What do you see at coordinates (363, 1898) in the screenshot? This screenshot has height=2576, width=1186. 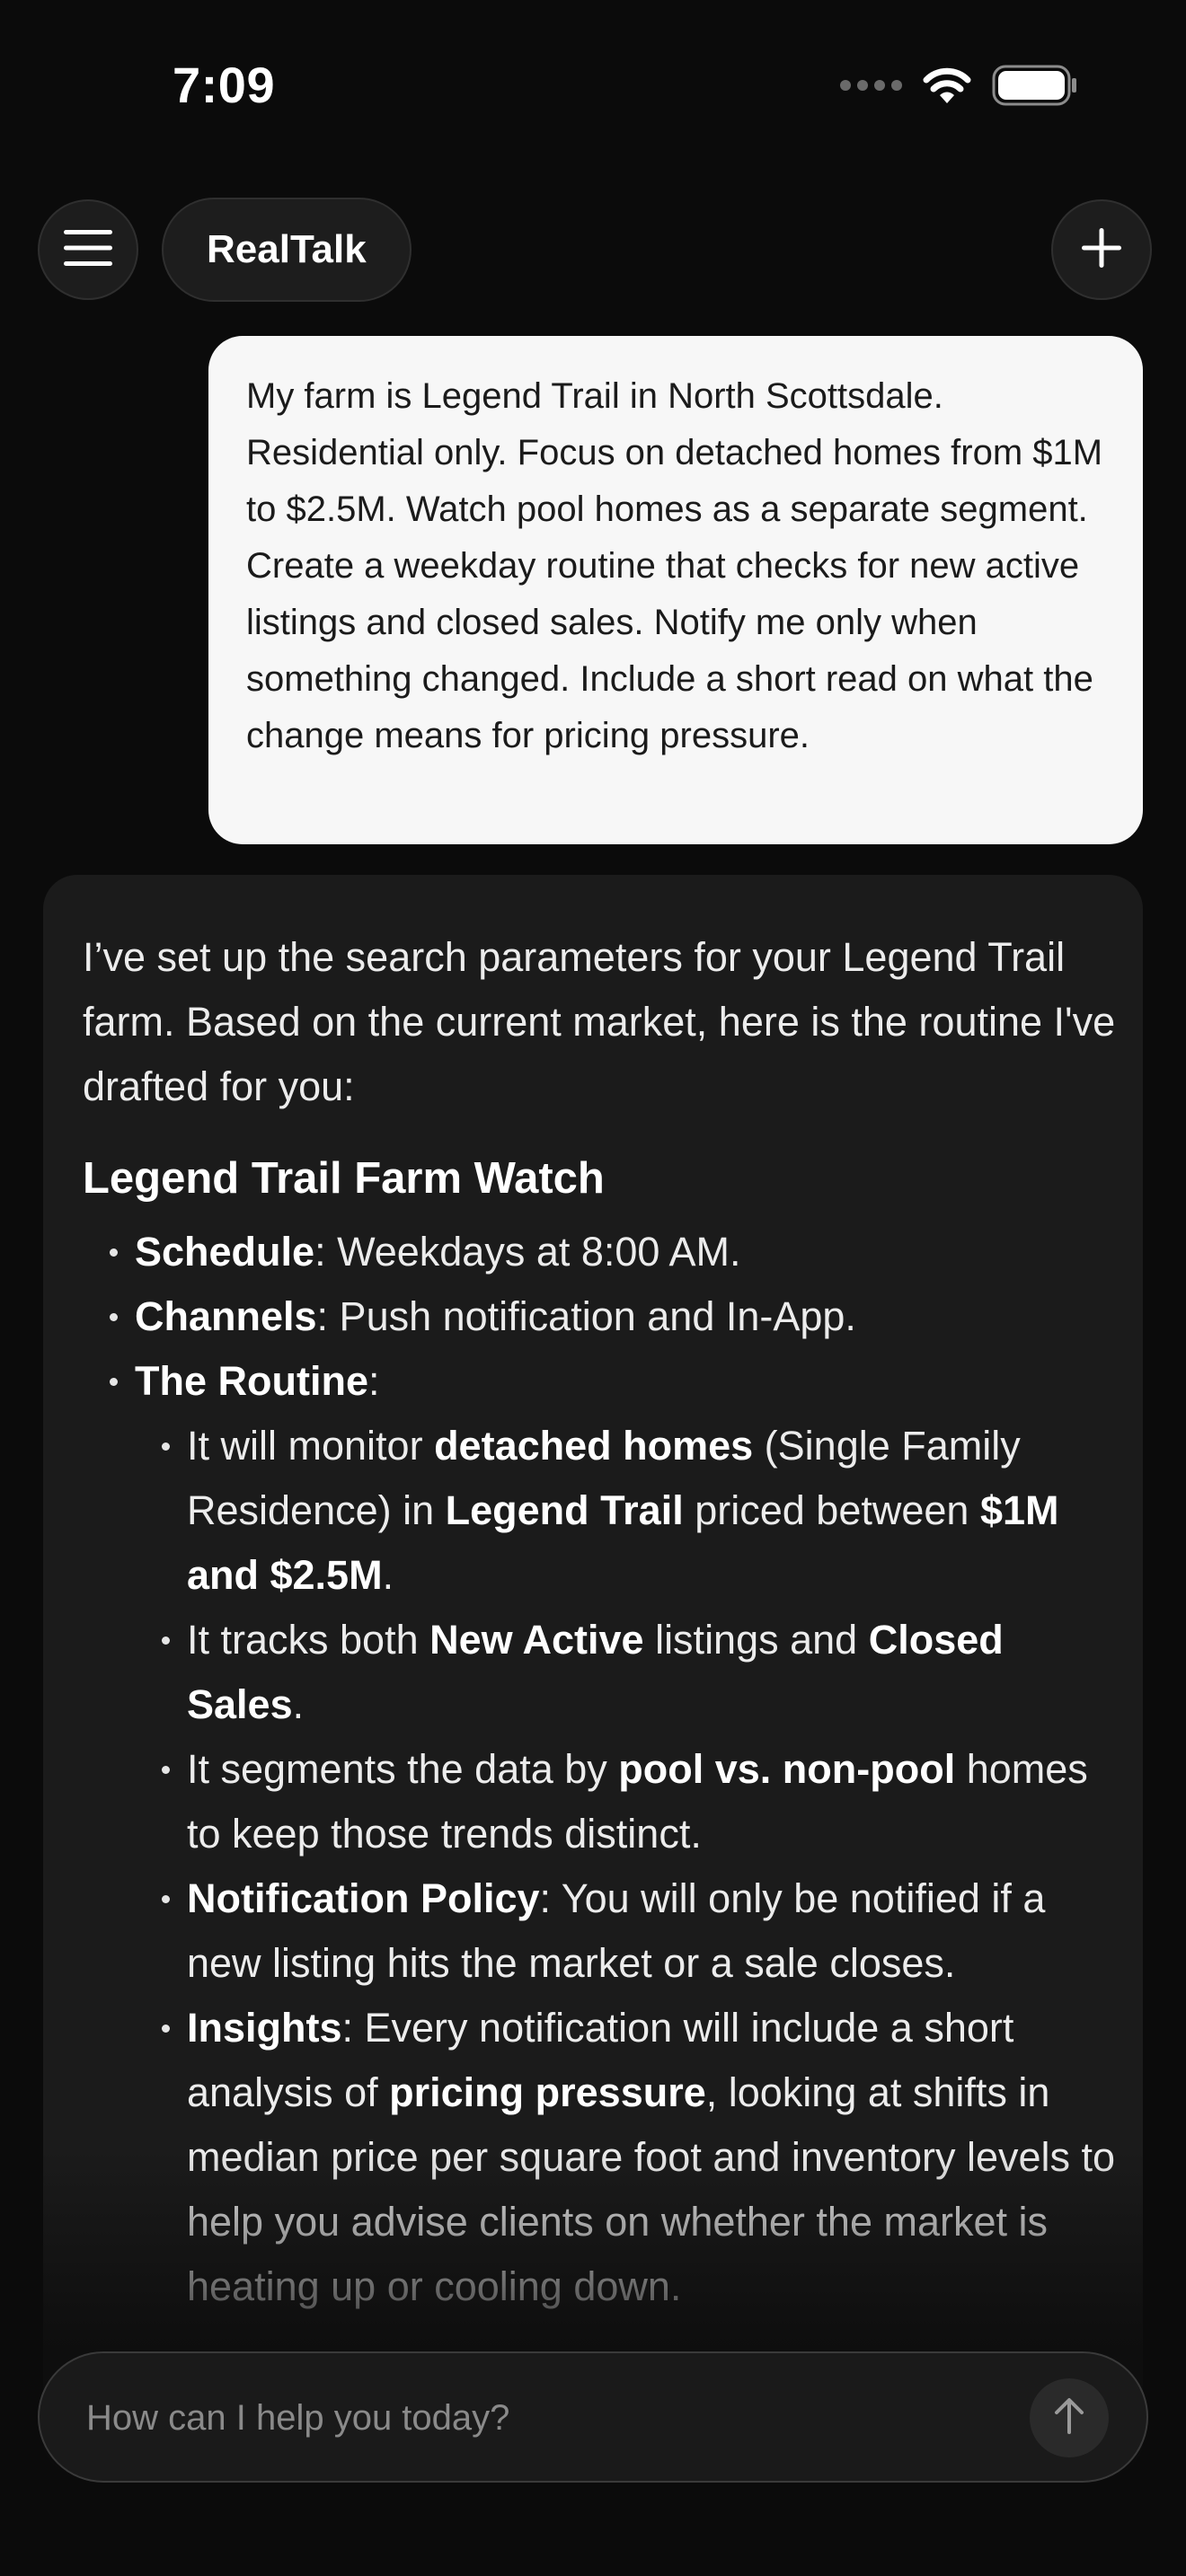 I see `bold-text: Notification Policy` at bounding box center [363, 1898].